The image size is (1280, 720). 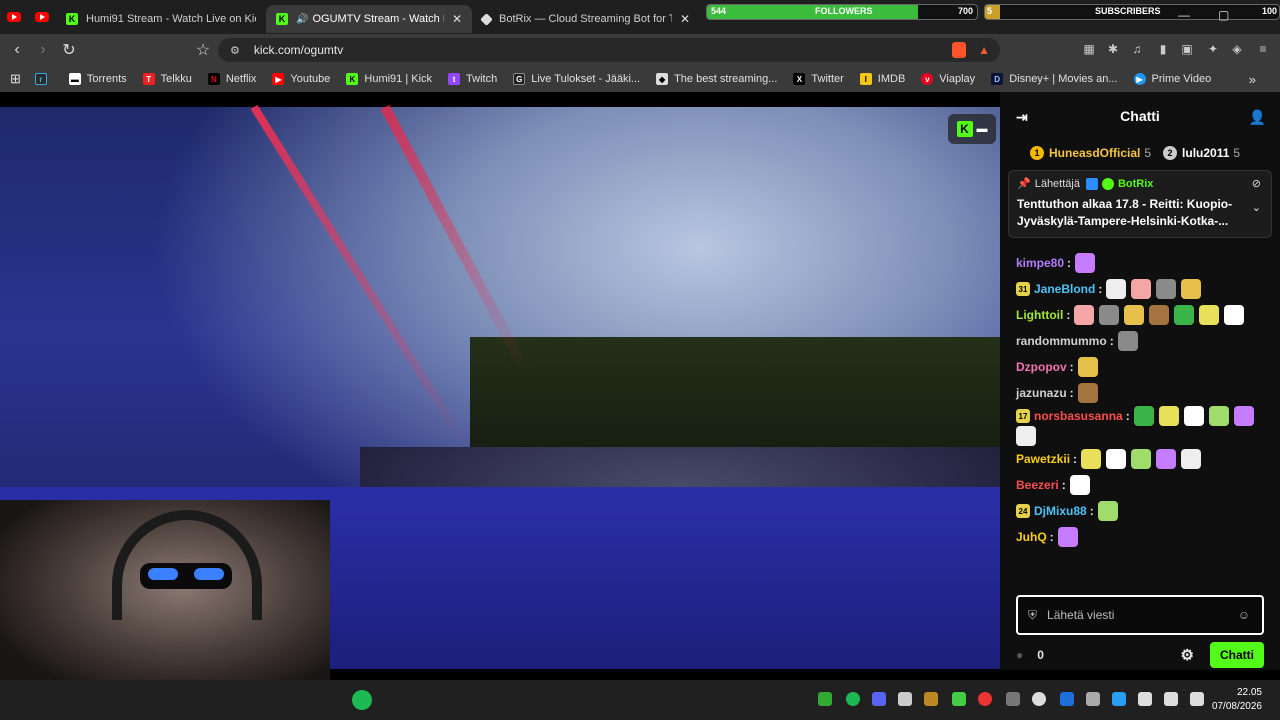 What do you see at coordinates (1201, 153) in the screenshot?
I see `leader-2: 2 lulu2011 5` at bounding box center [1201, 153].